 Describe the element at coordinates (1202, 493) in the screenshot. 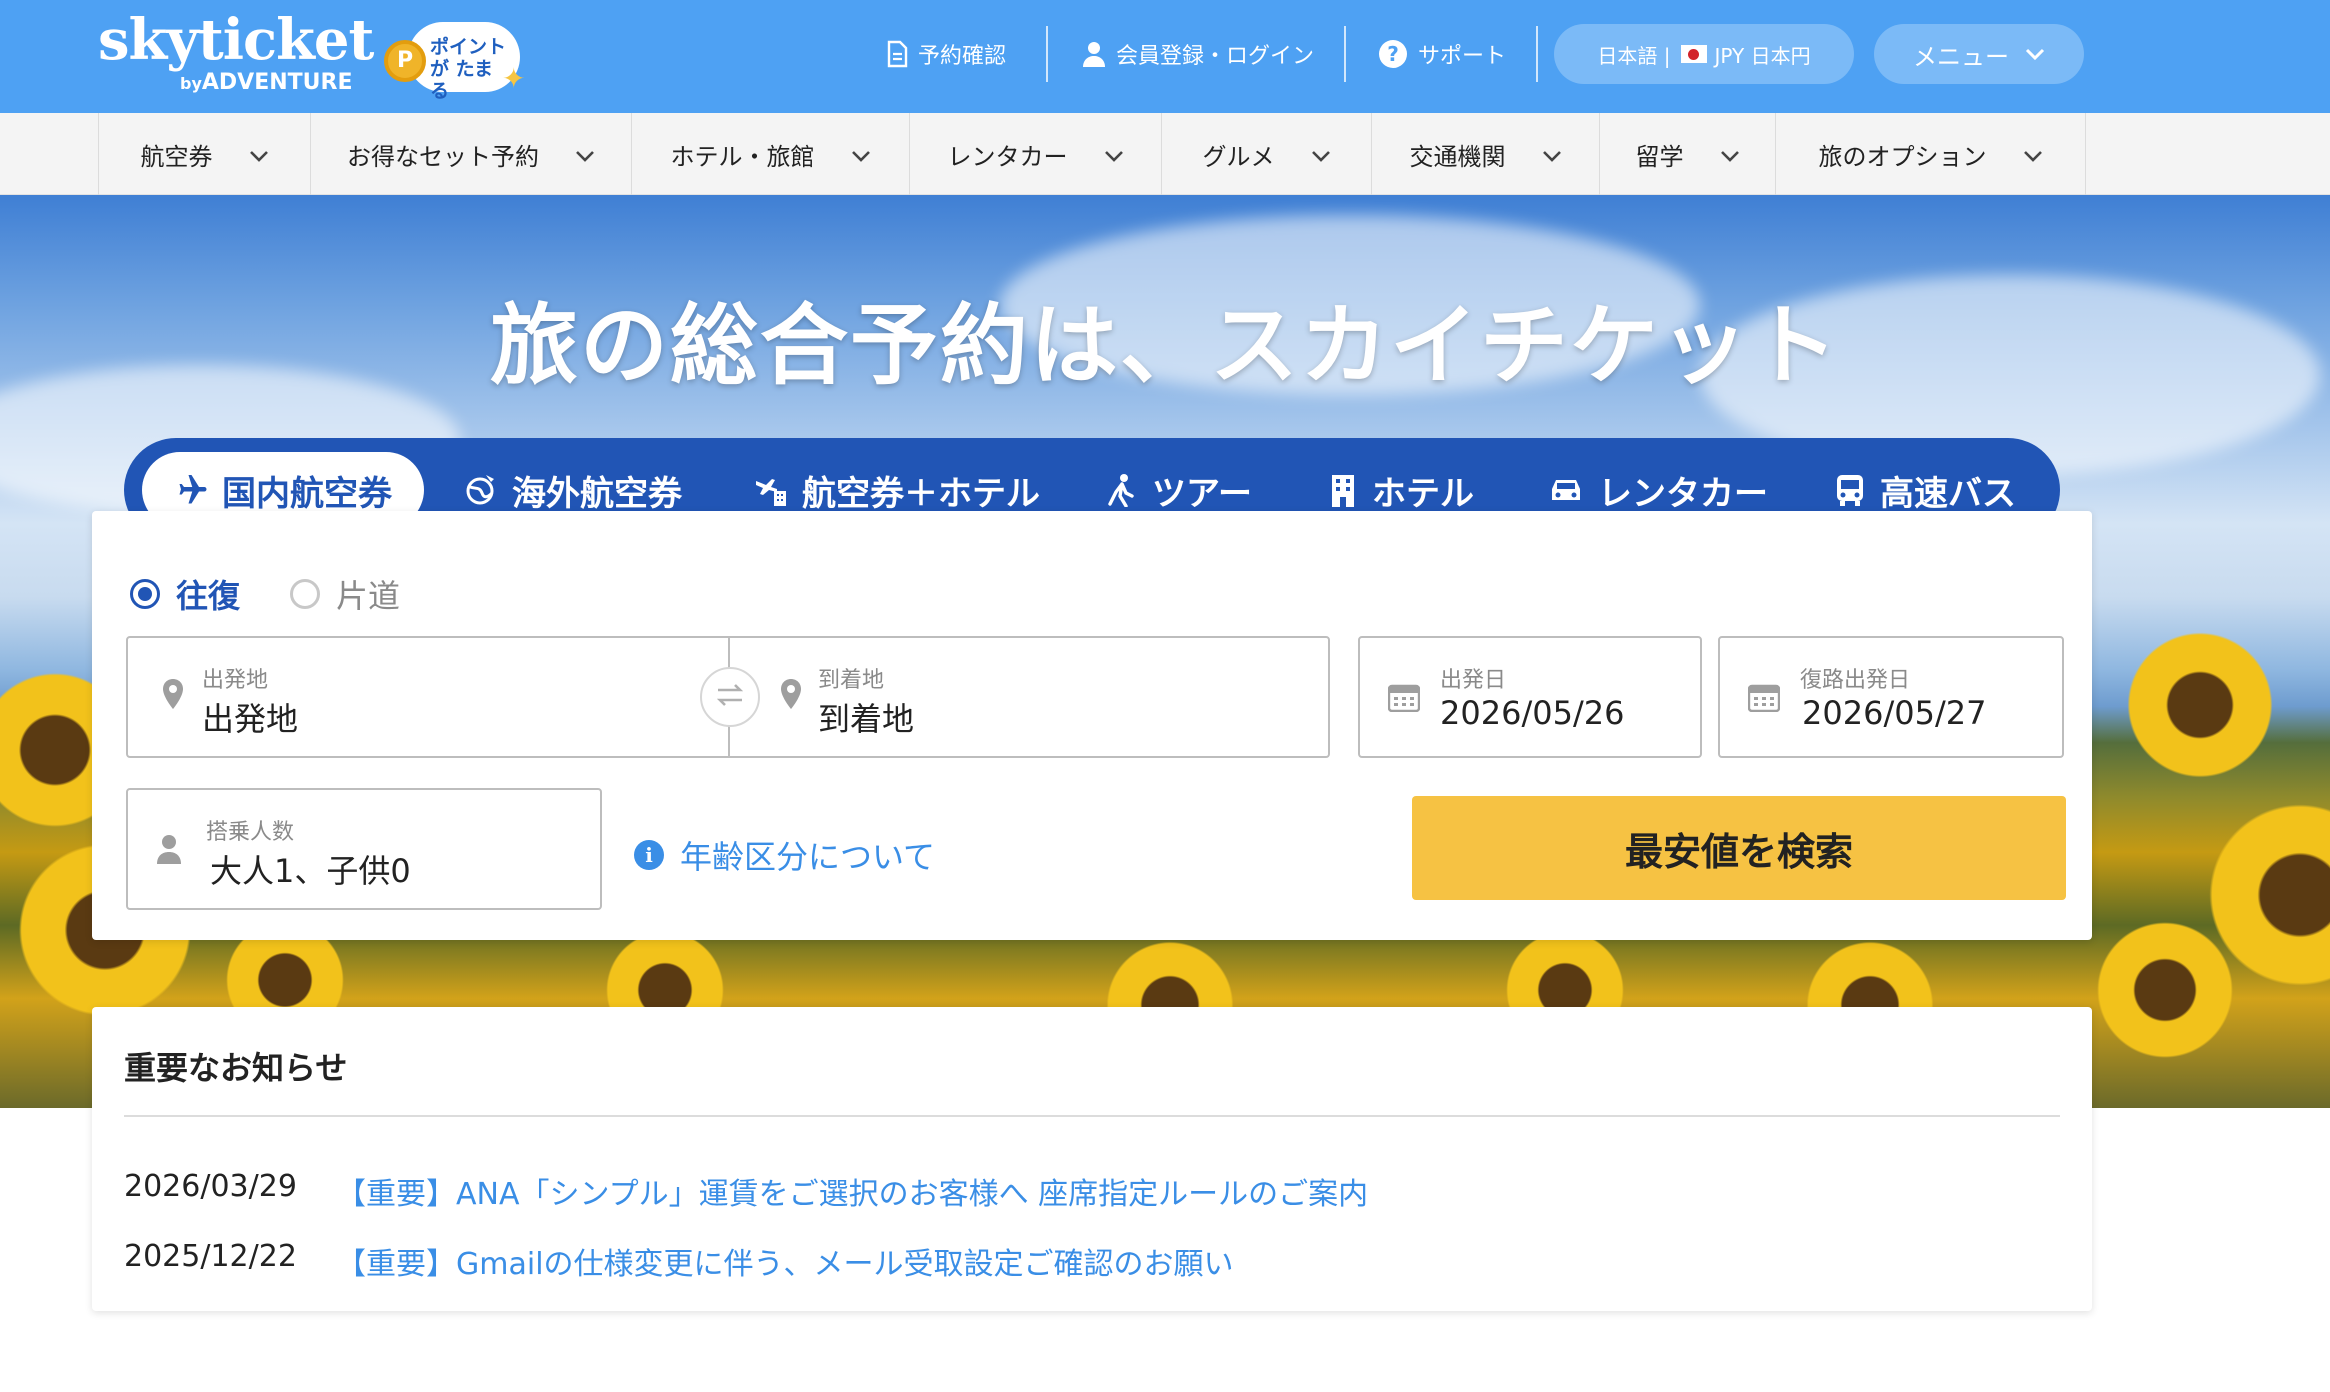

I see `tab-label: ツアー` at that location.